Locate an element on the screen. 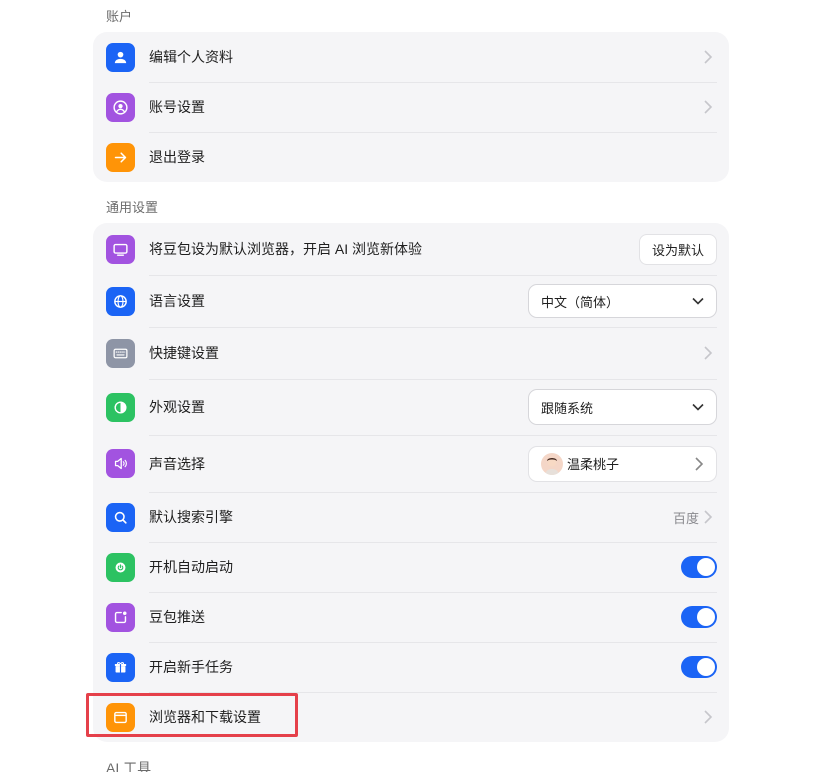  logout-row: 退出登录 is located at coordinates (411, 157).